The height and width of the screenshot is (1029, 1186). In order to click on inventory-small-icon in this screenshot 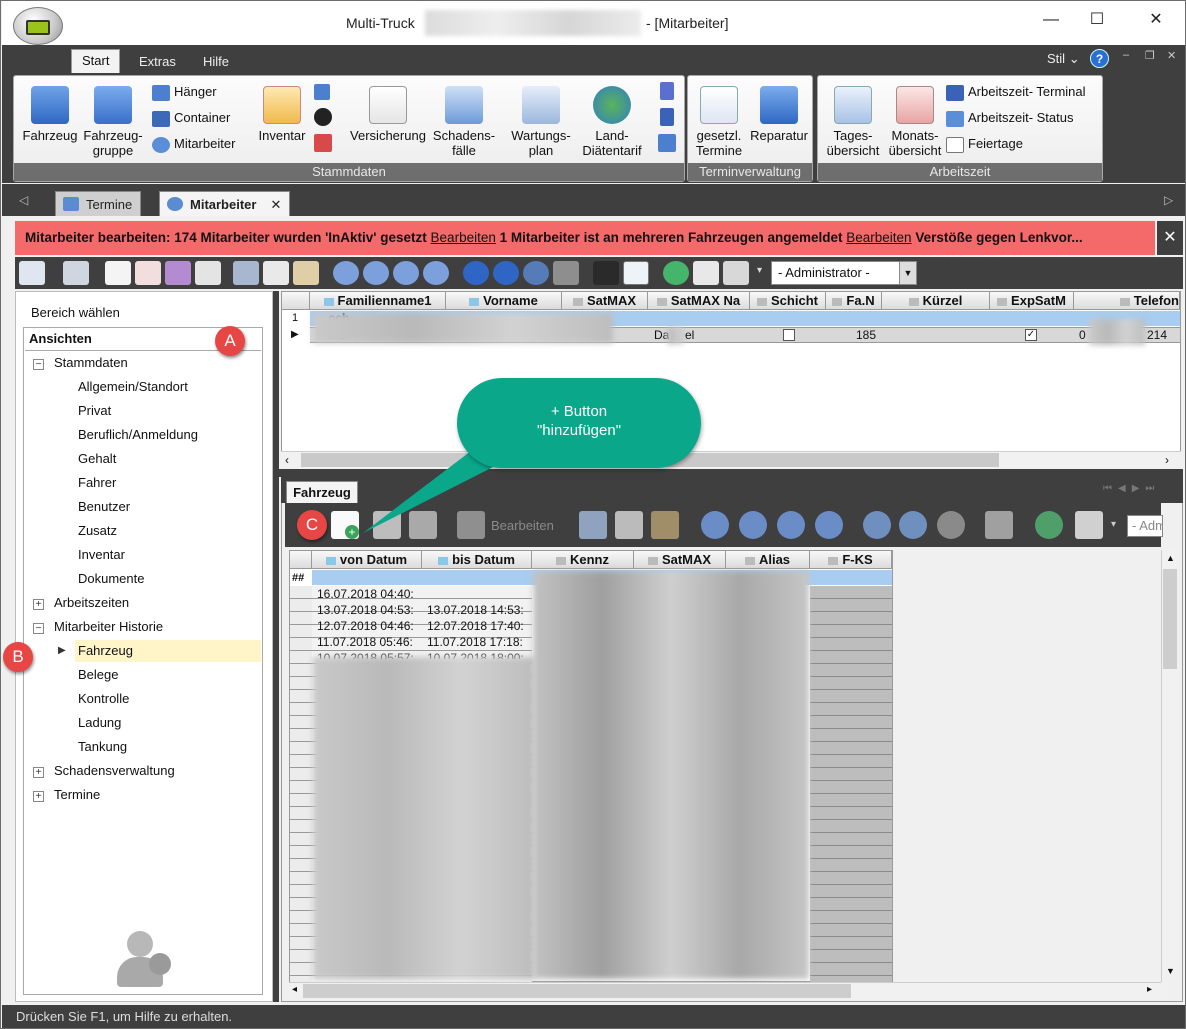, I will do `click(322, 92)`.